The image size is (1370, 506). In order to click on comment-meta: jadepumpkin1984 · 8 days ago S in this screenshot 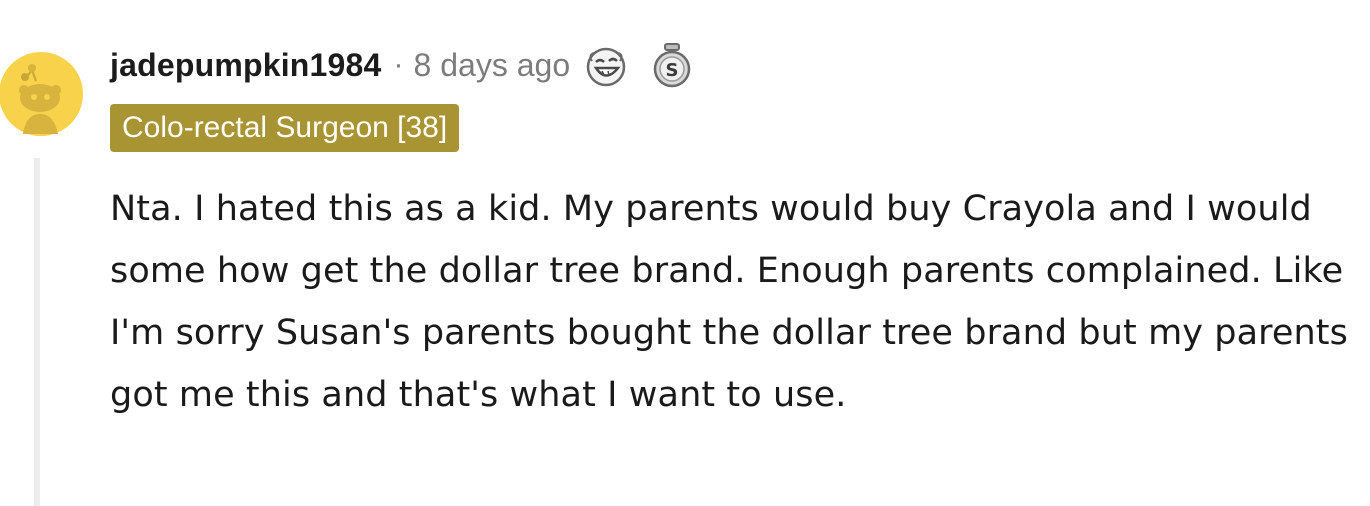, I will do `click(403, 65)`.